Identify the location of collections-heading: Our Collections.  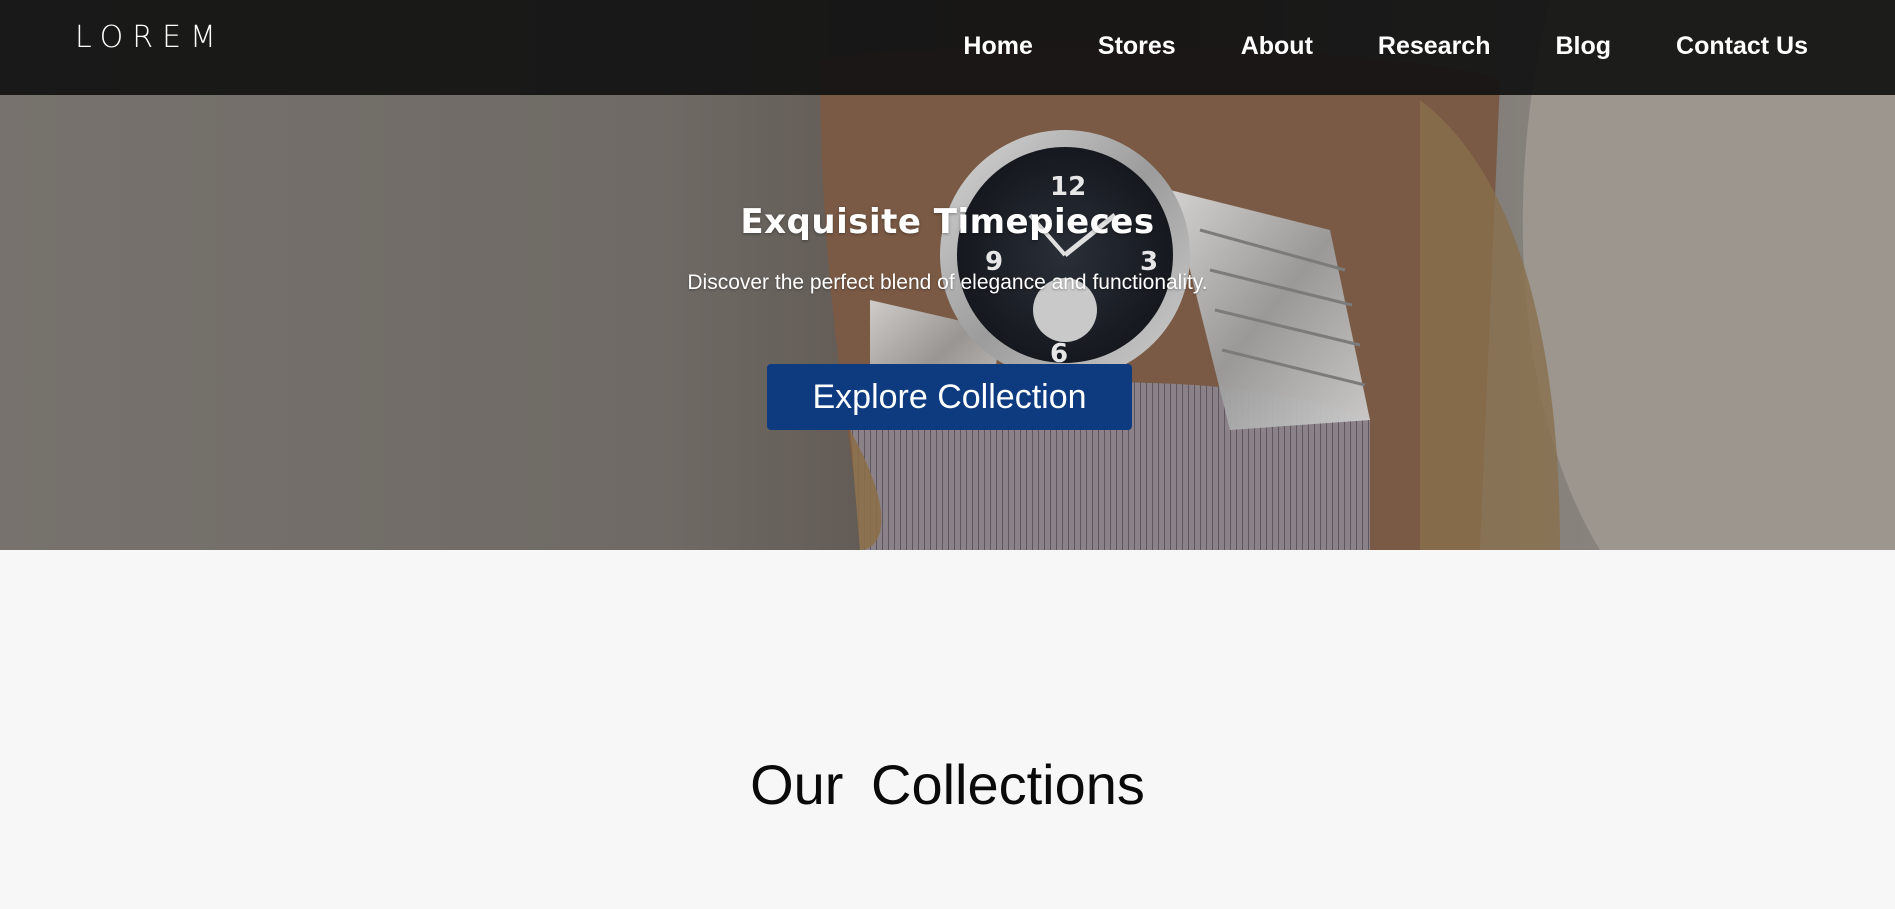
(947, 784).